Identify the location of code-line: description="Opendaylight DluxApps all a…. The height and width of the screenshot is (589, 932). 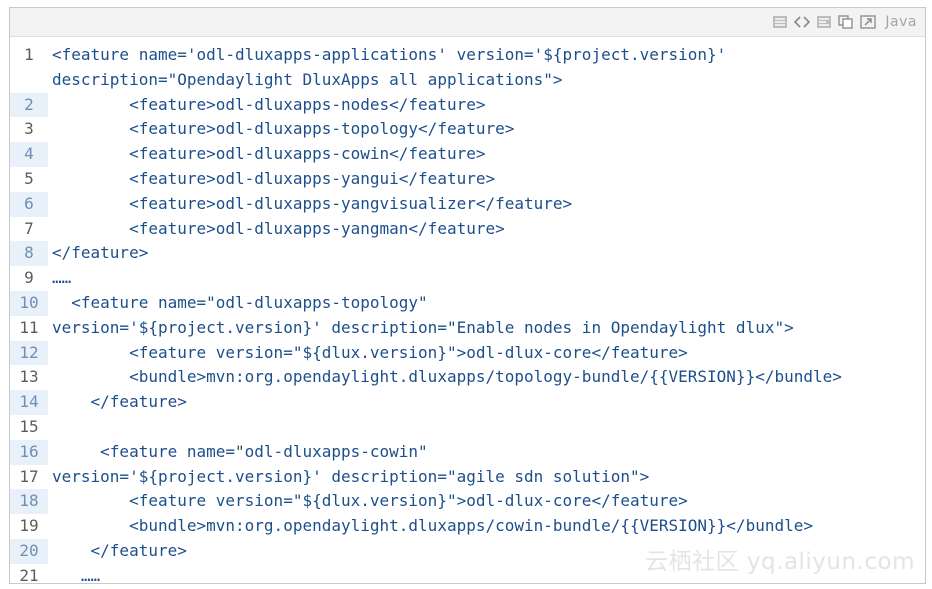
(467, 80).